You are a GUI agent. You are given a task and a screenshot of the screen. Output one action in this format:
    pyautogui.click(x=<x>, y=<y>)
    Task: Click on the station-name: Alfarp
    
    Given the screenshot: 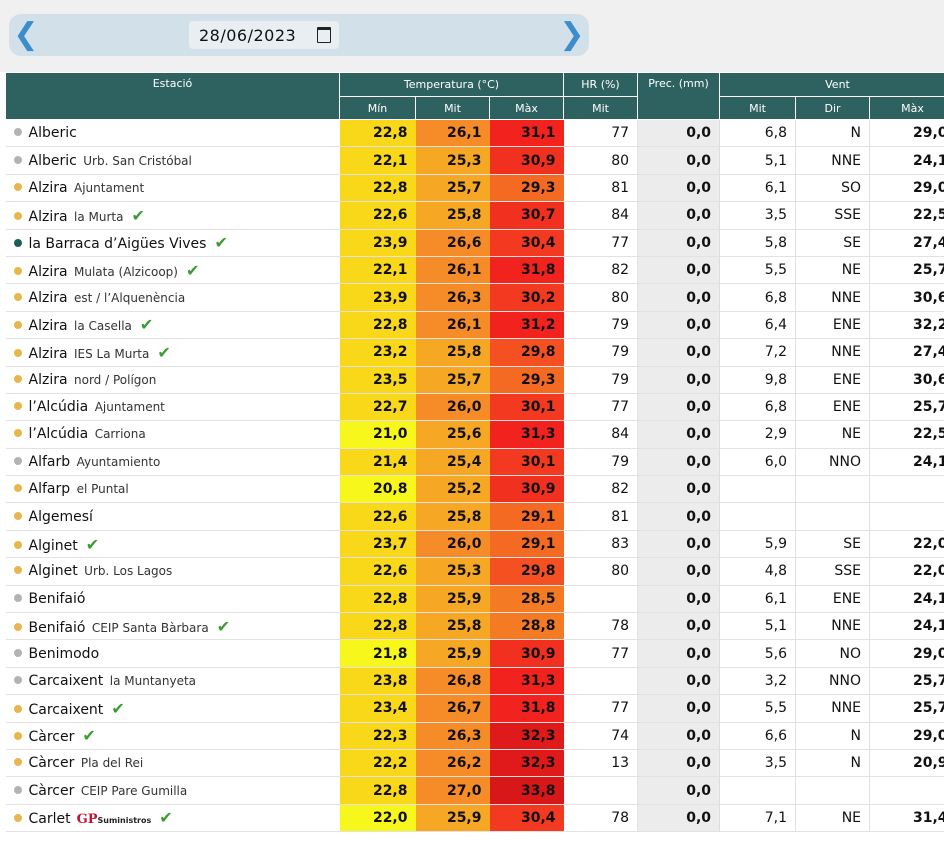 What is the action you would take?
    pyautogui.click(x=50, y=489)
    